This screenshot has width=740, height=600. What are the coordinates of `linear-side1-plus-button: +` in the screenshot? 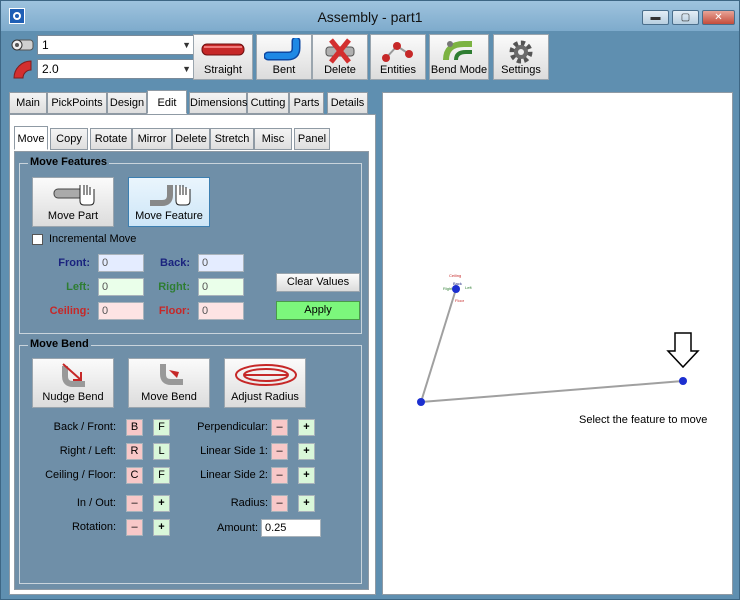 It's located at (306, 451).